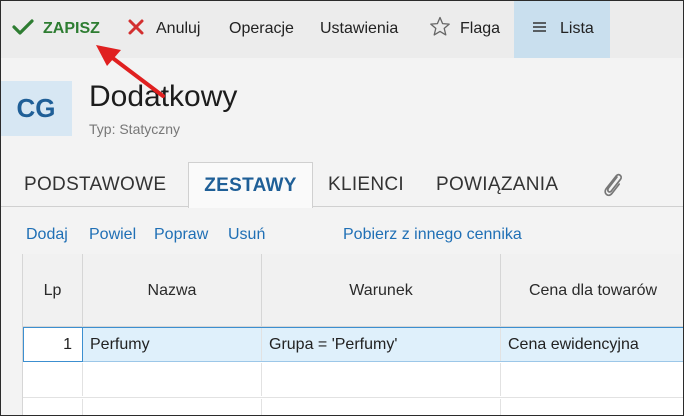 The image size is (684, 416). I want to click on column-header-price: Cena dla towarów, so click(592, 290).